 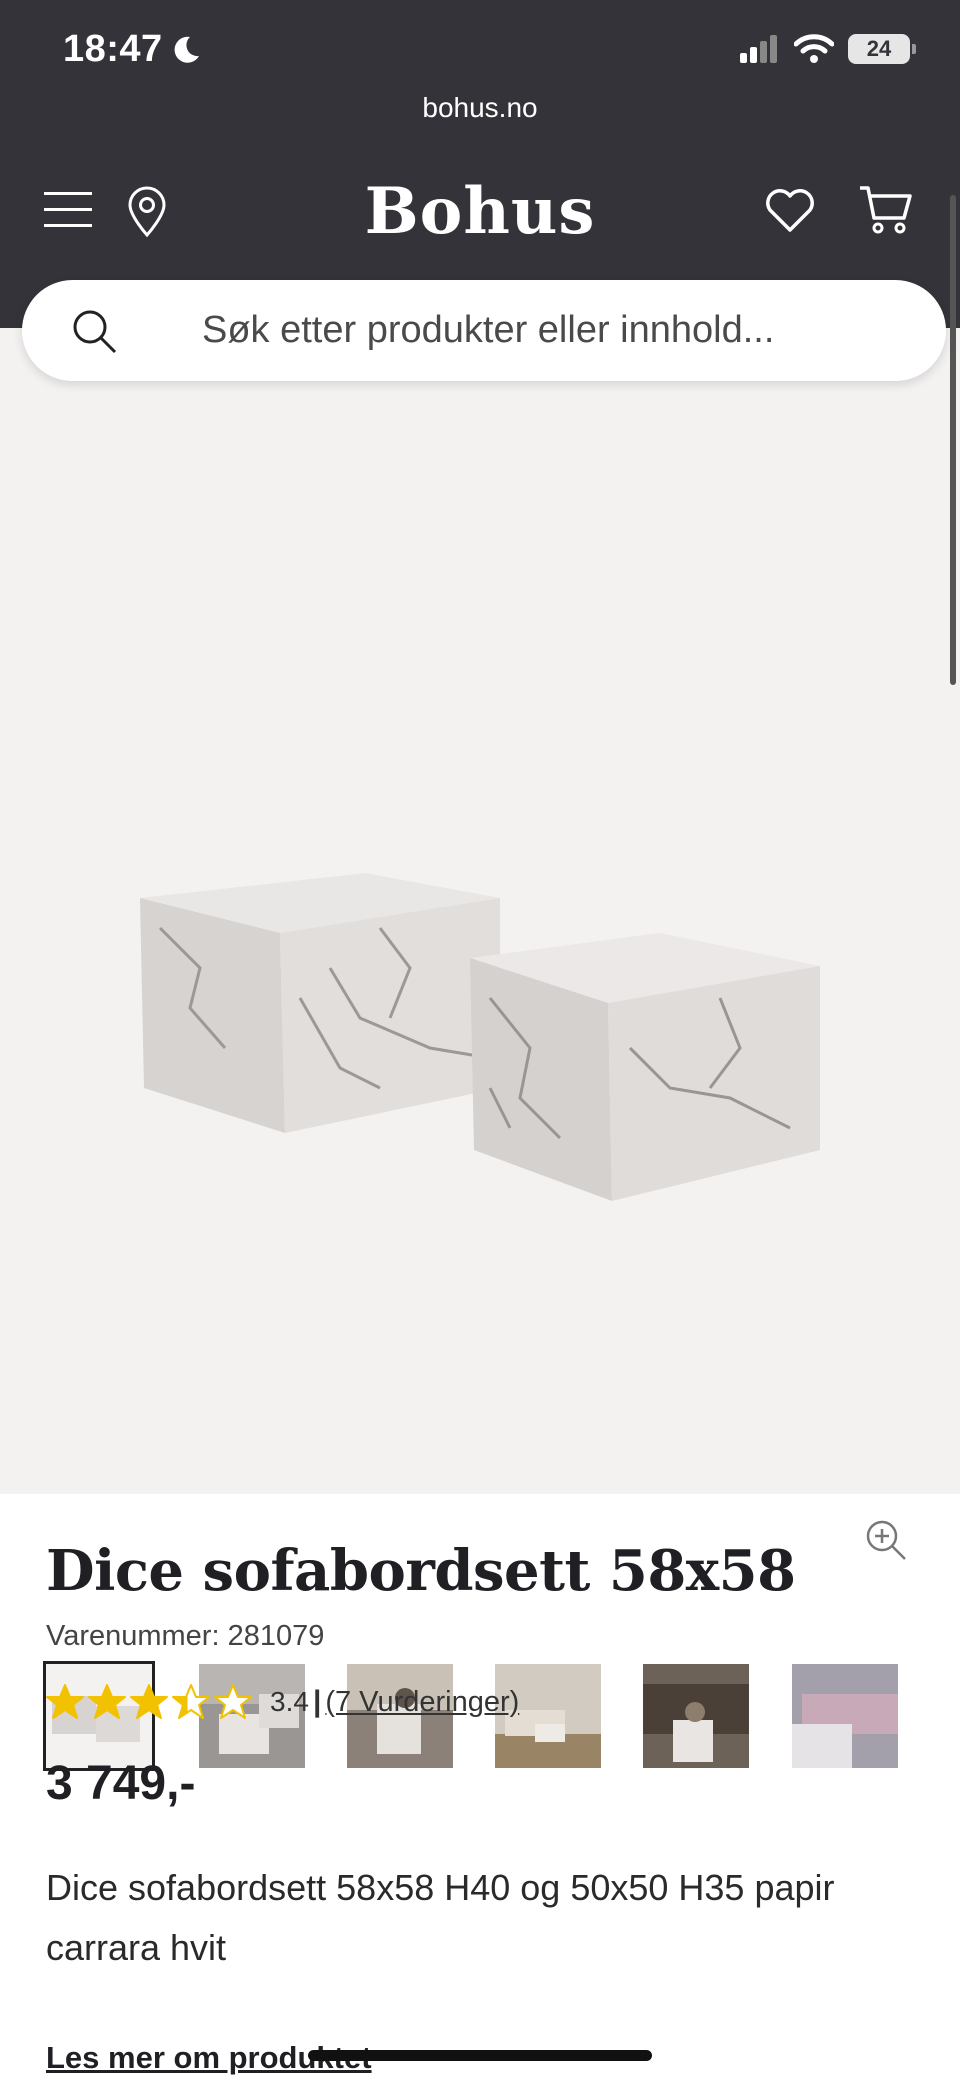 What do you see at coordinates (121, 1783) in the screenshot?
I see `product-price: 3 749,-` at bounding box center [121, 1783].